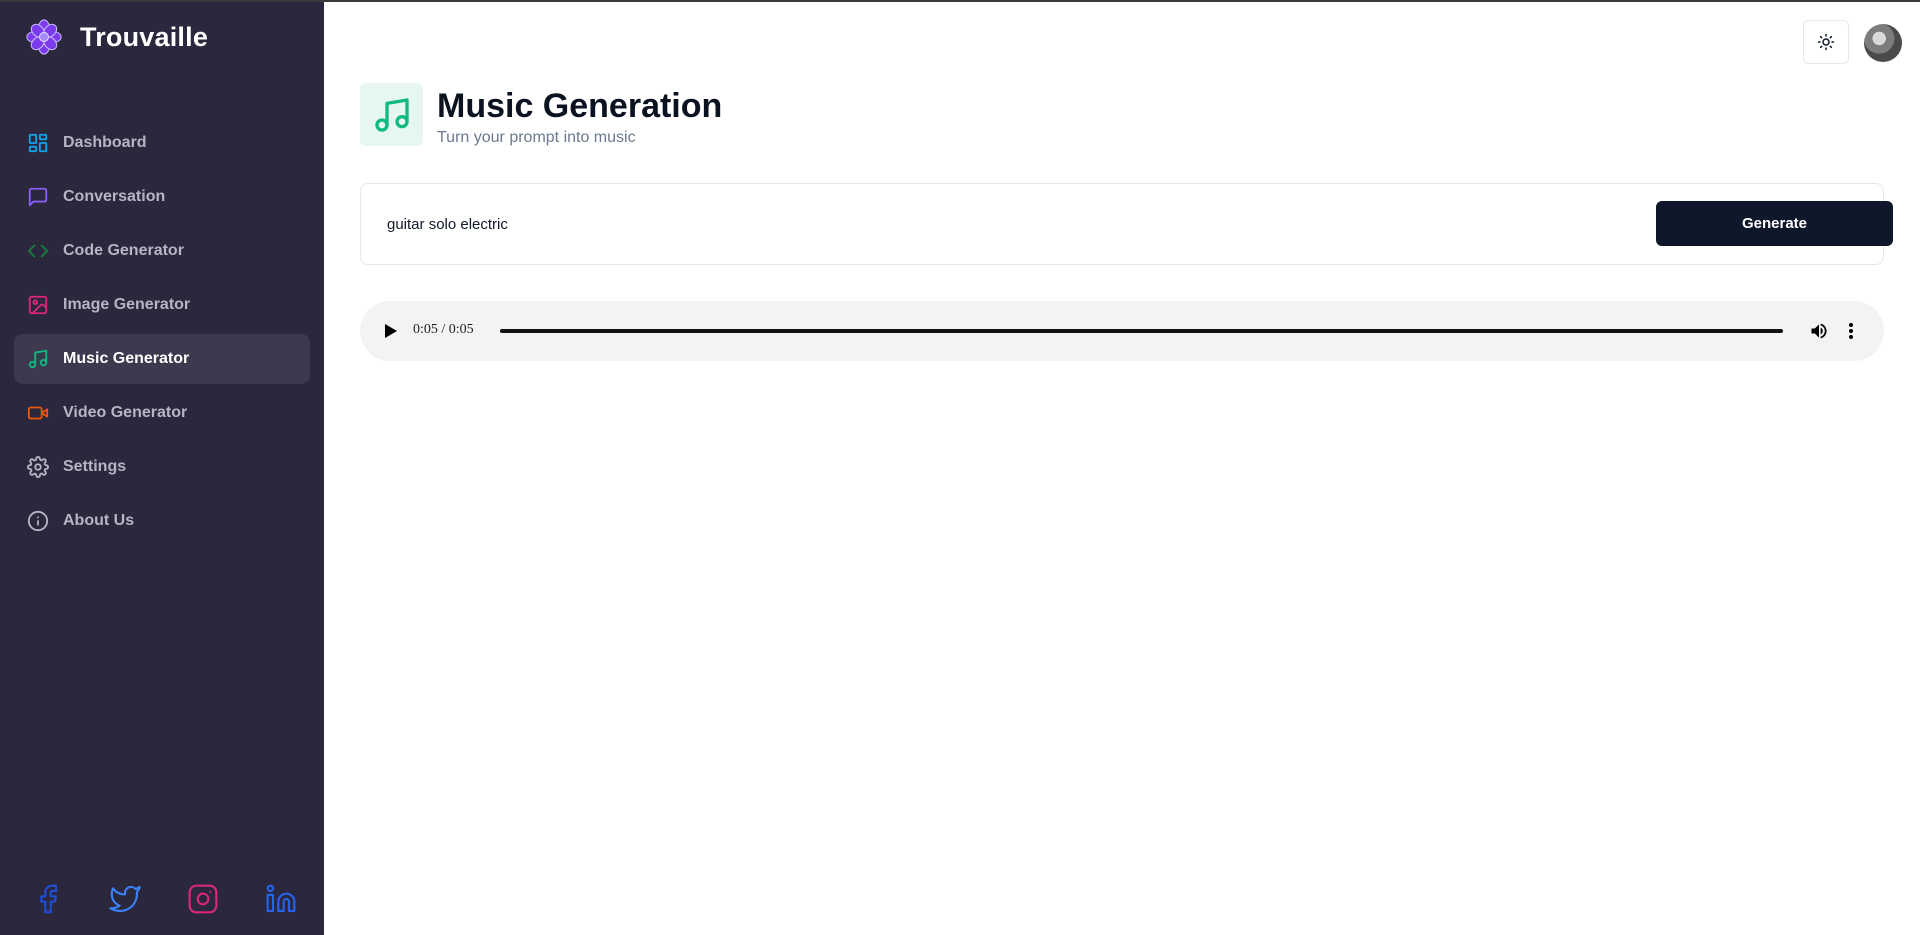  What do you see at coordinates (114, 196) in the screenshot?
I see `sidebar-item-label: Conversation` at bounding box center [114, 196].